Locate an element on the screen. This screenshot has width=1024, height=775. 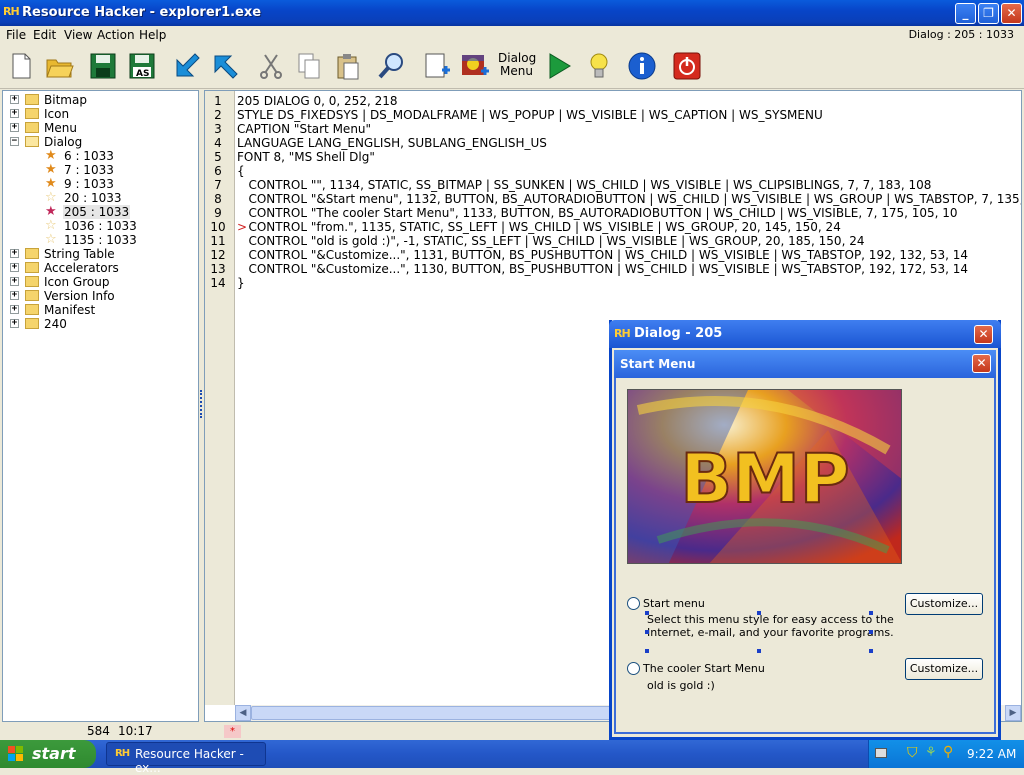
menu-action: Action is located at coordinates (116, 35).